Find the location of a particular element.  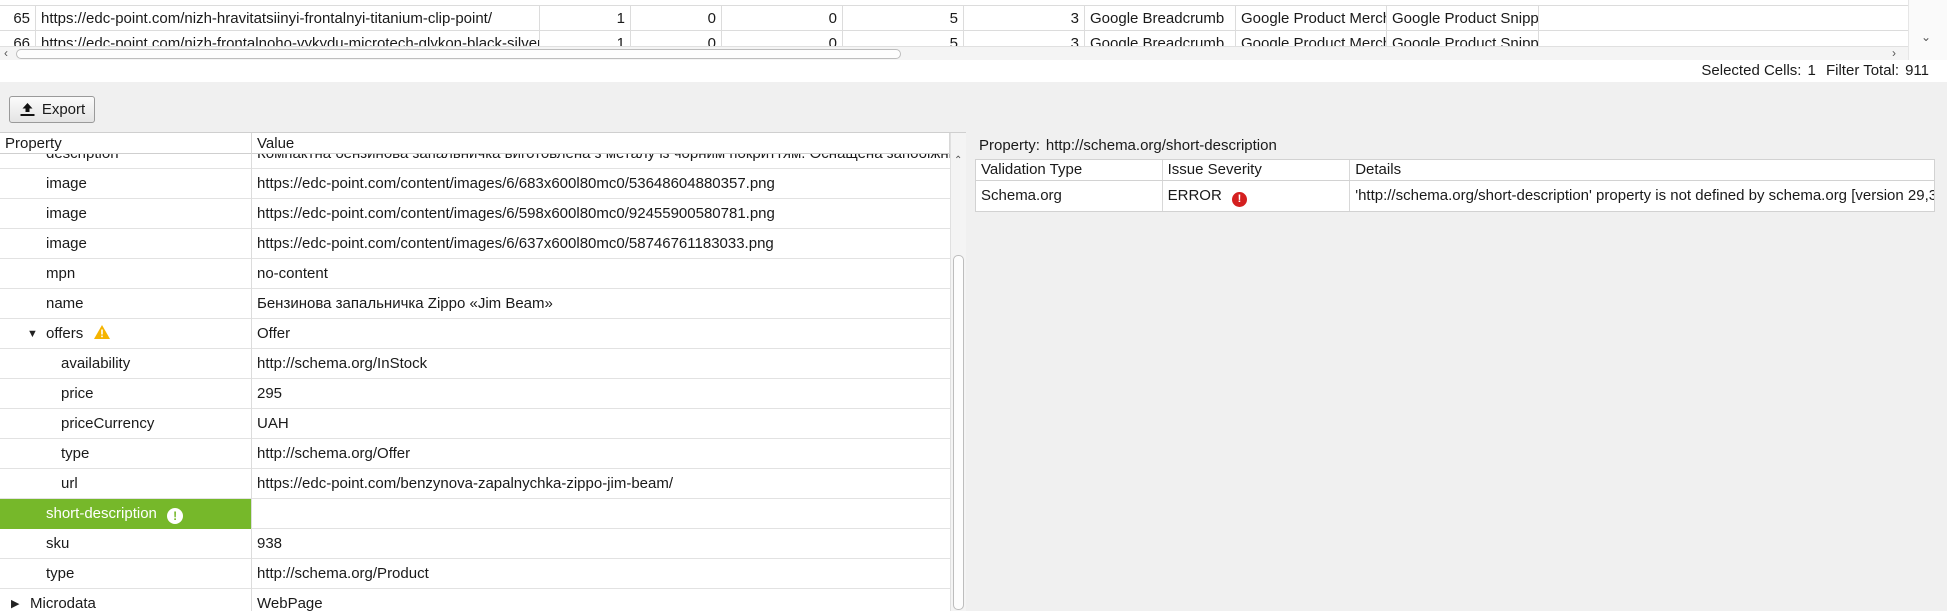

property-cell: short-description ! is located at coordinates (126, 514).